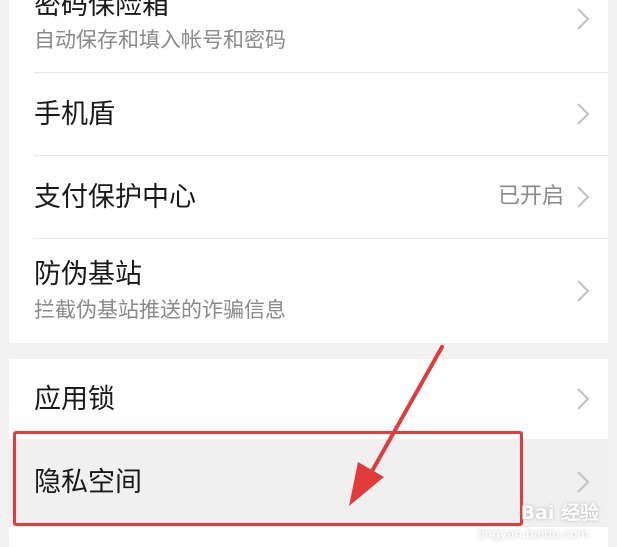  Describe the element at coordinates (396, 425) in the screenshot. I see `annotation-arrow` at that location.